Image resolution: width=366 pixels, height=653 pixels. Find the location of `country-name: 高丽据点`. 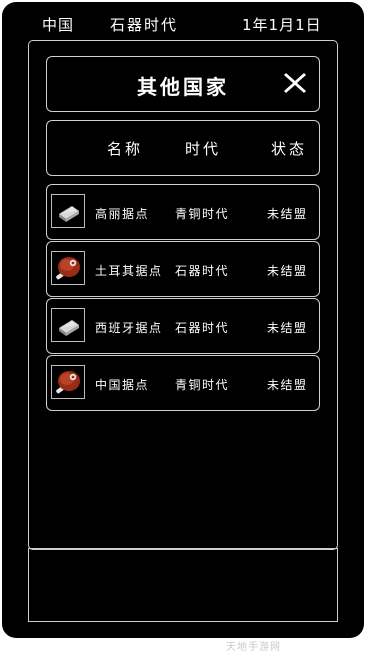

country-name: 高丽据点 is located at coordinates (122, 214).